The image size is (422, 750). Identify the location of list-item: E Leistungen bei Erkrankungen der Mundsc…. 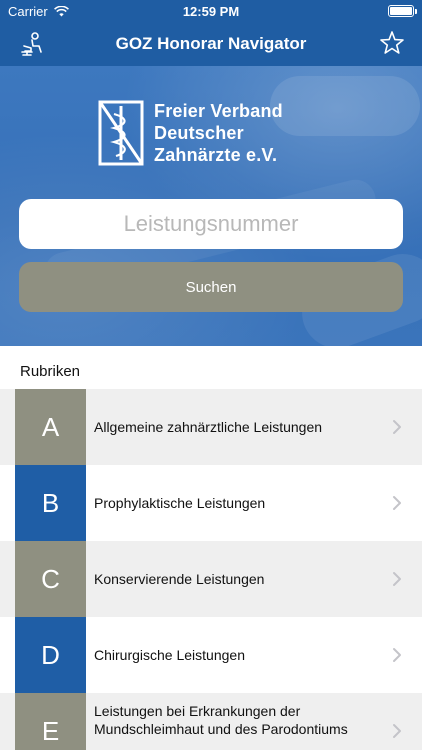
(211, 721).